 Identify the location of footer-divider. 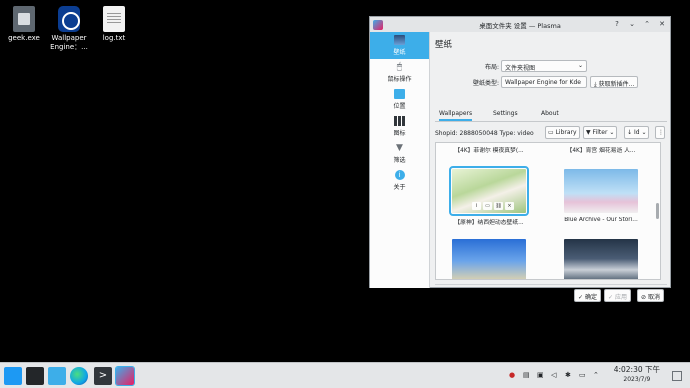
(551, 284).